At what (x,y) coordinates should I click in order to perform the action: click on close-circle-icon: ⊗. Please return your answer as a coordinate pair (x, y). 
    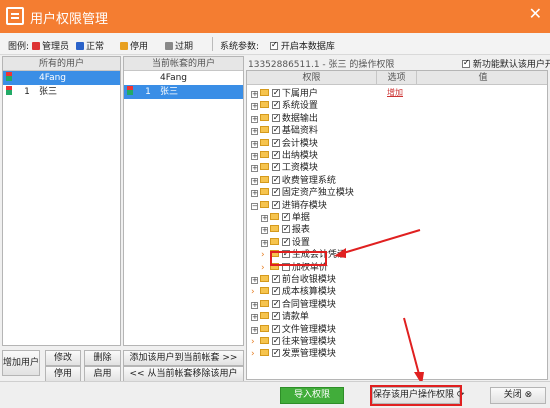
    Looking at the image, I should click on (528, 395).